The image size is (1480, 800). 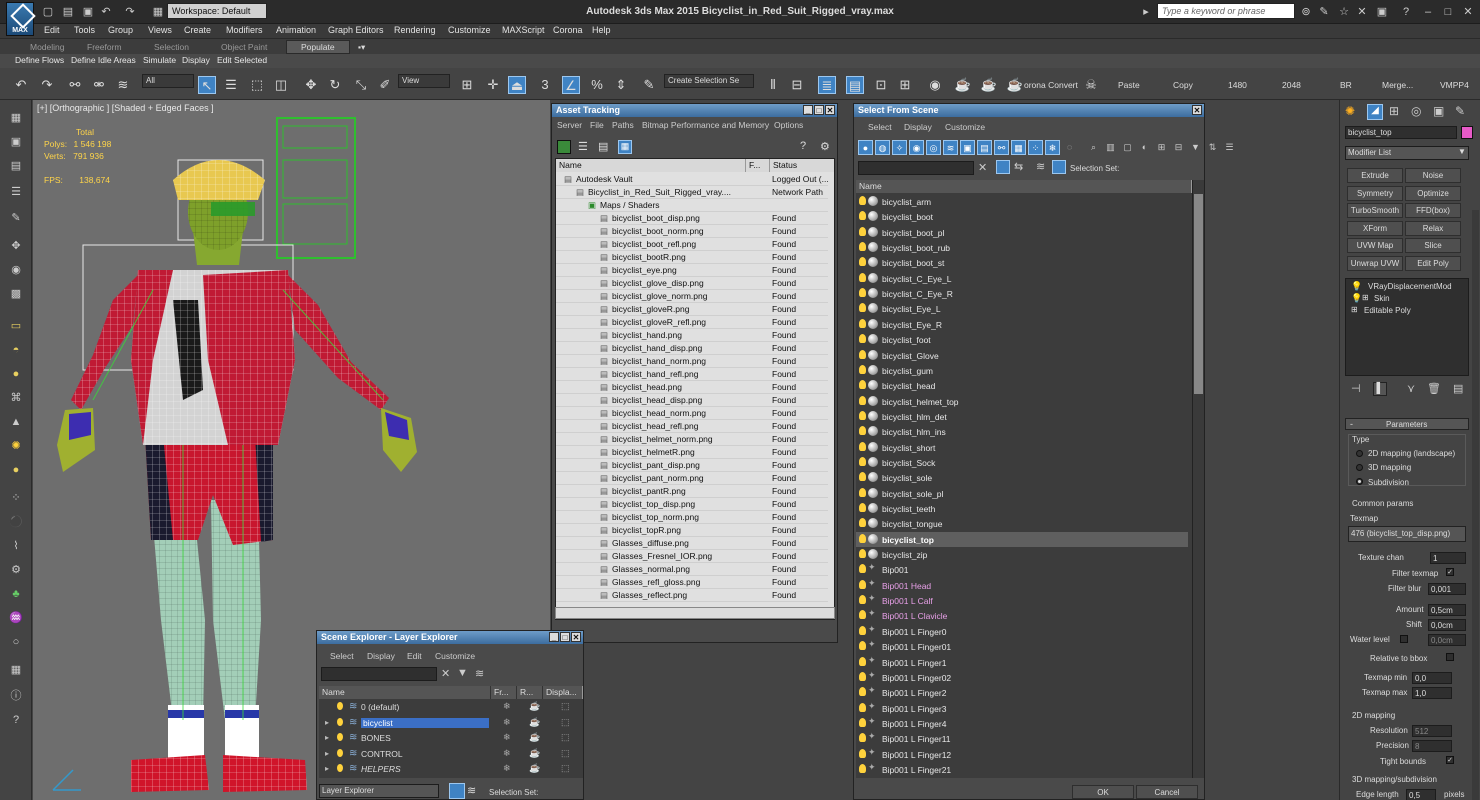 What do you see at coordinates (935, 85) in the screenshot?
I see `material-editor-icon: ◉` at bounding box center [935, 85].